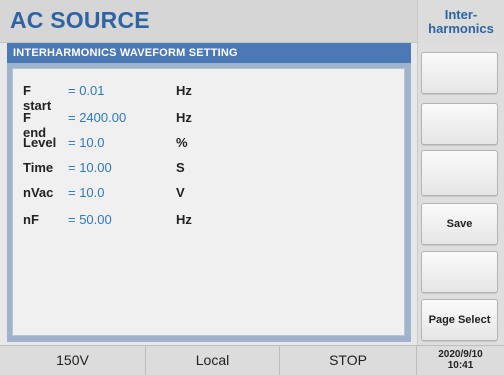 This screenshot has height=375, width=504. Describe the element at coordinates (460, 354) in the screenshot. I see `date-text: 2020/9/10` at that location.